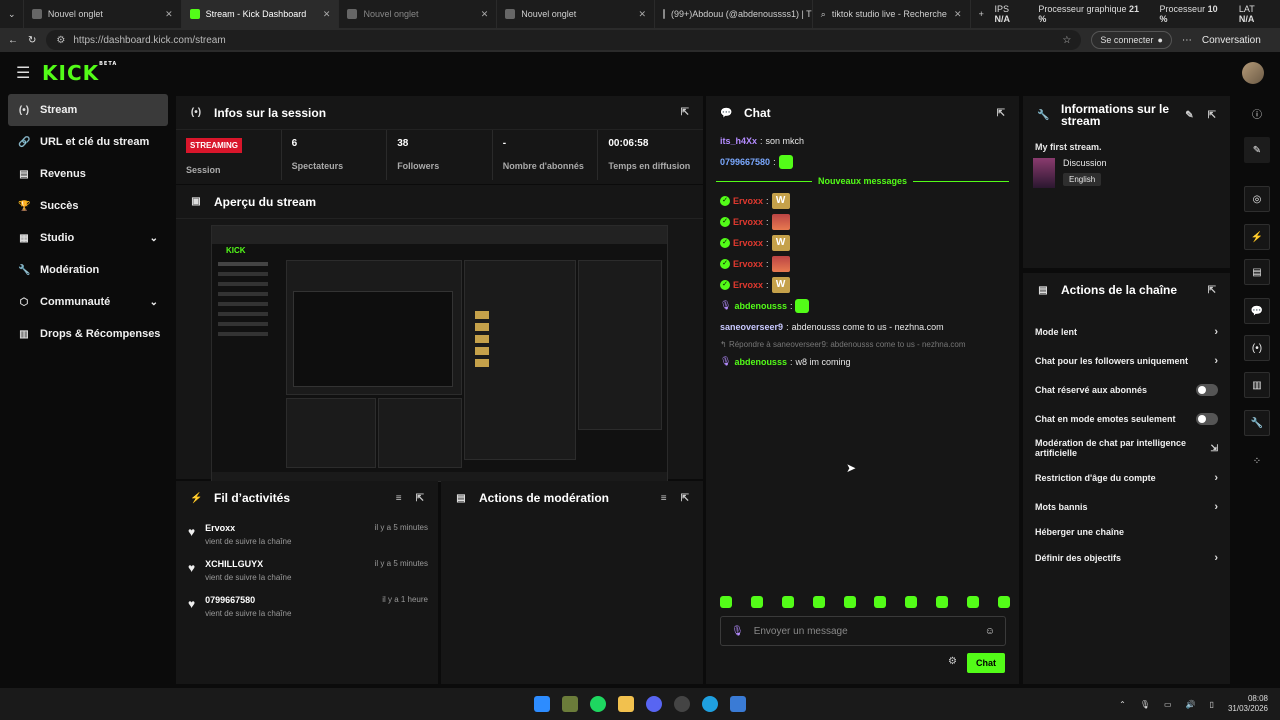 The image size is (1280, 720). Describe the element at coordinates (986, 663) in the screenshot. I see `send-chat-button: Chat` at that location.